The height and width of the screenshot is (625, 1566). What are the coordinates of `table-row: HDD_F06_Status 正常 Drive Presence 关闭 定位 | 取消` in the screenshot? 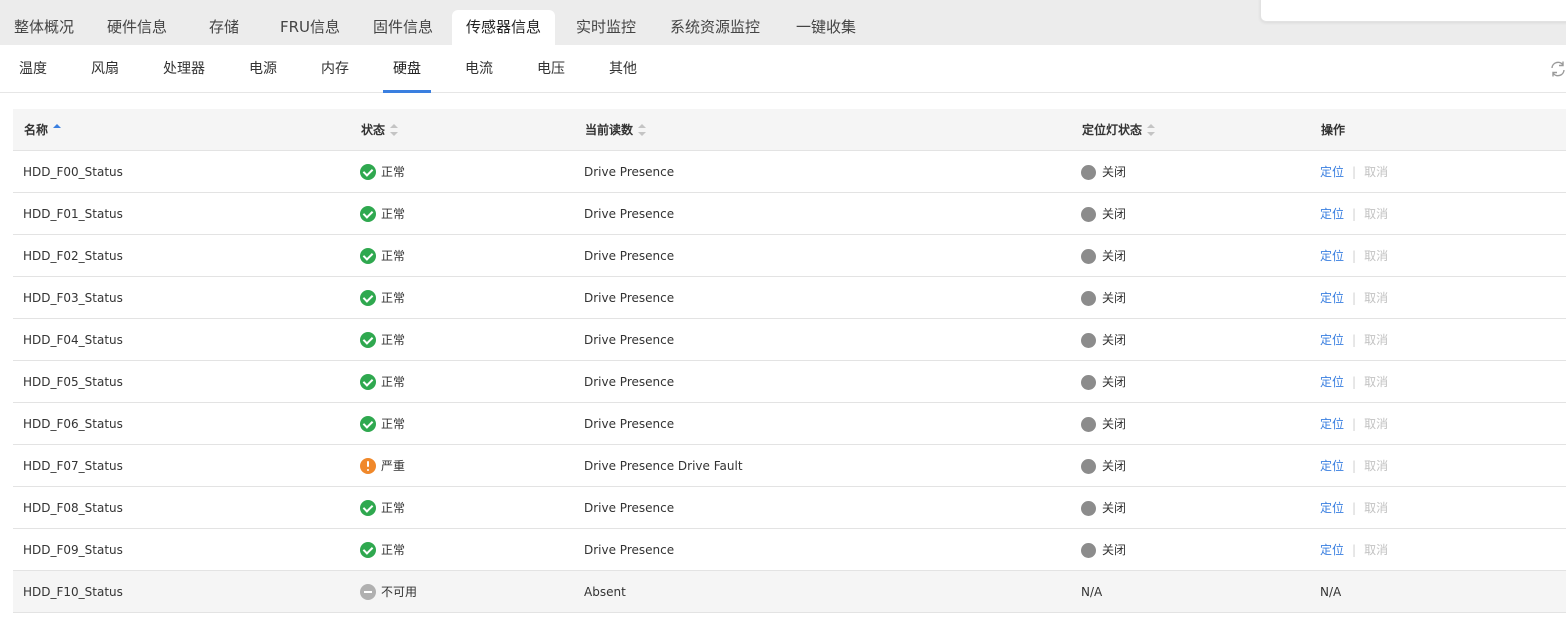 It's located at (789, 424).